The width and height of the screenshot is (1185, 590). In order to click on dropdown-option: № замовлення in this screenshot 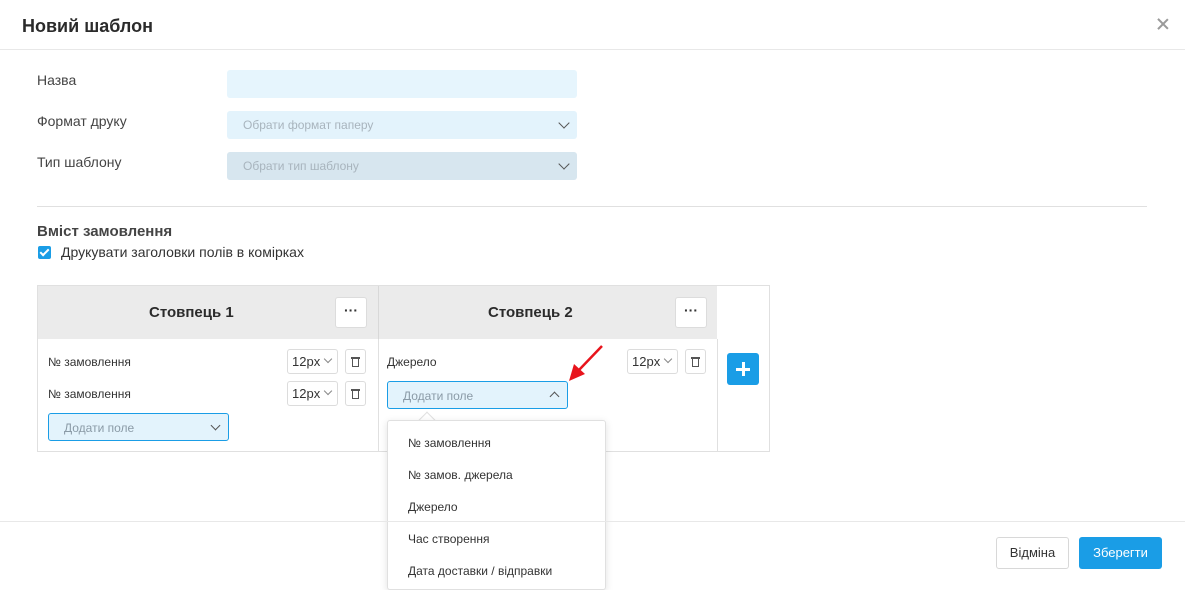, I will do `click(449, 443)`.